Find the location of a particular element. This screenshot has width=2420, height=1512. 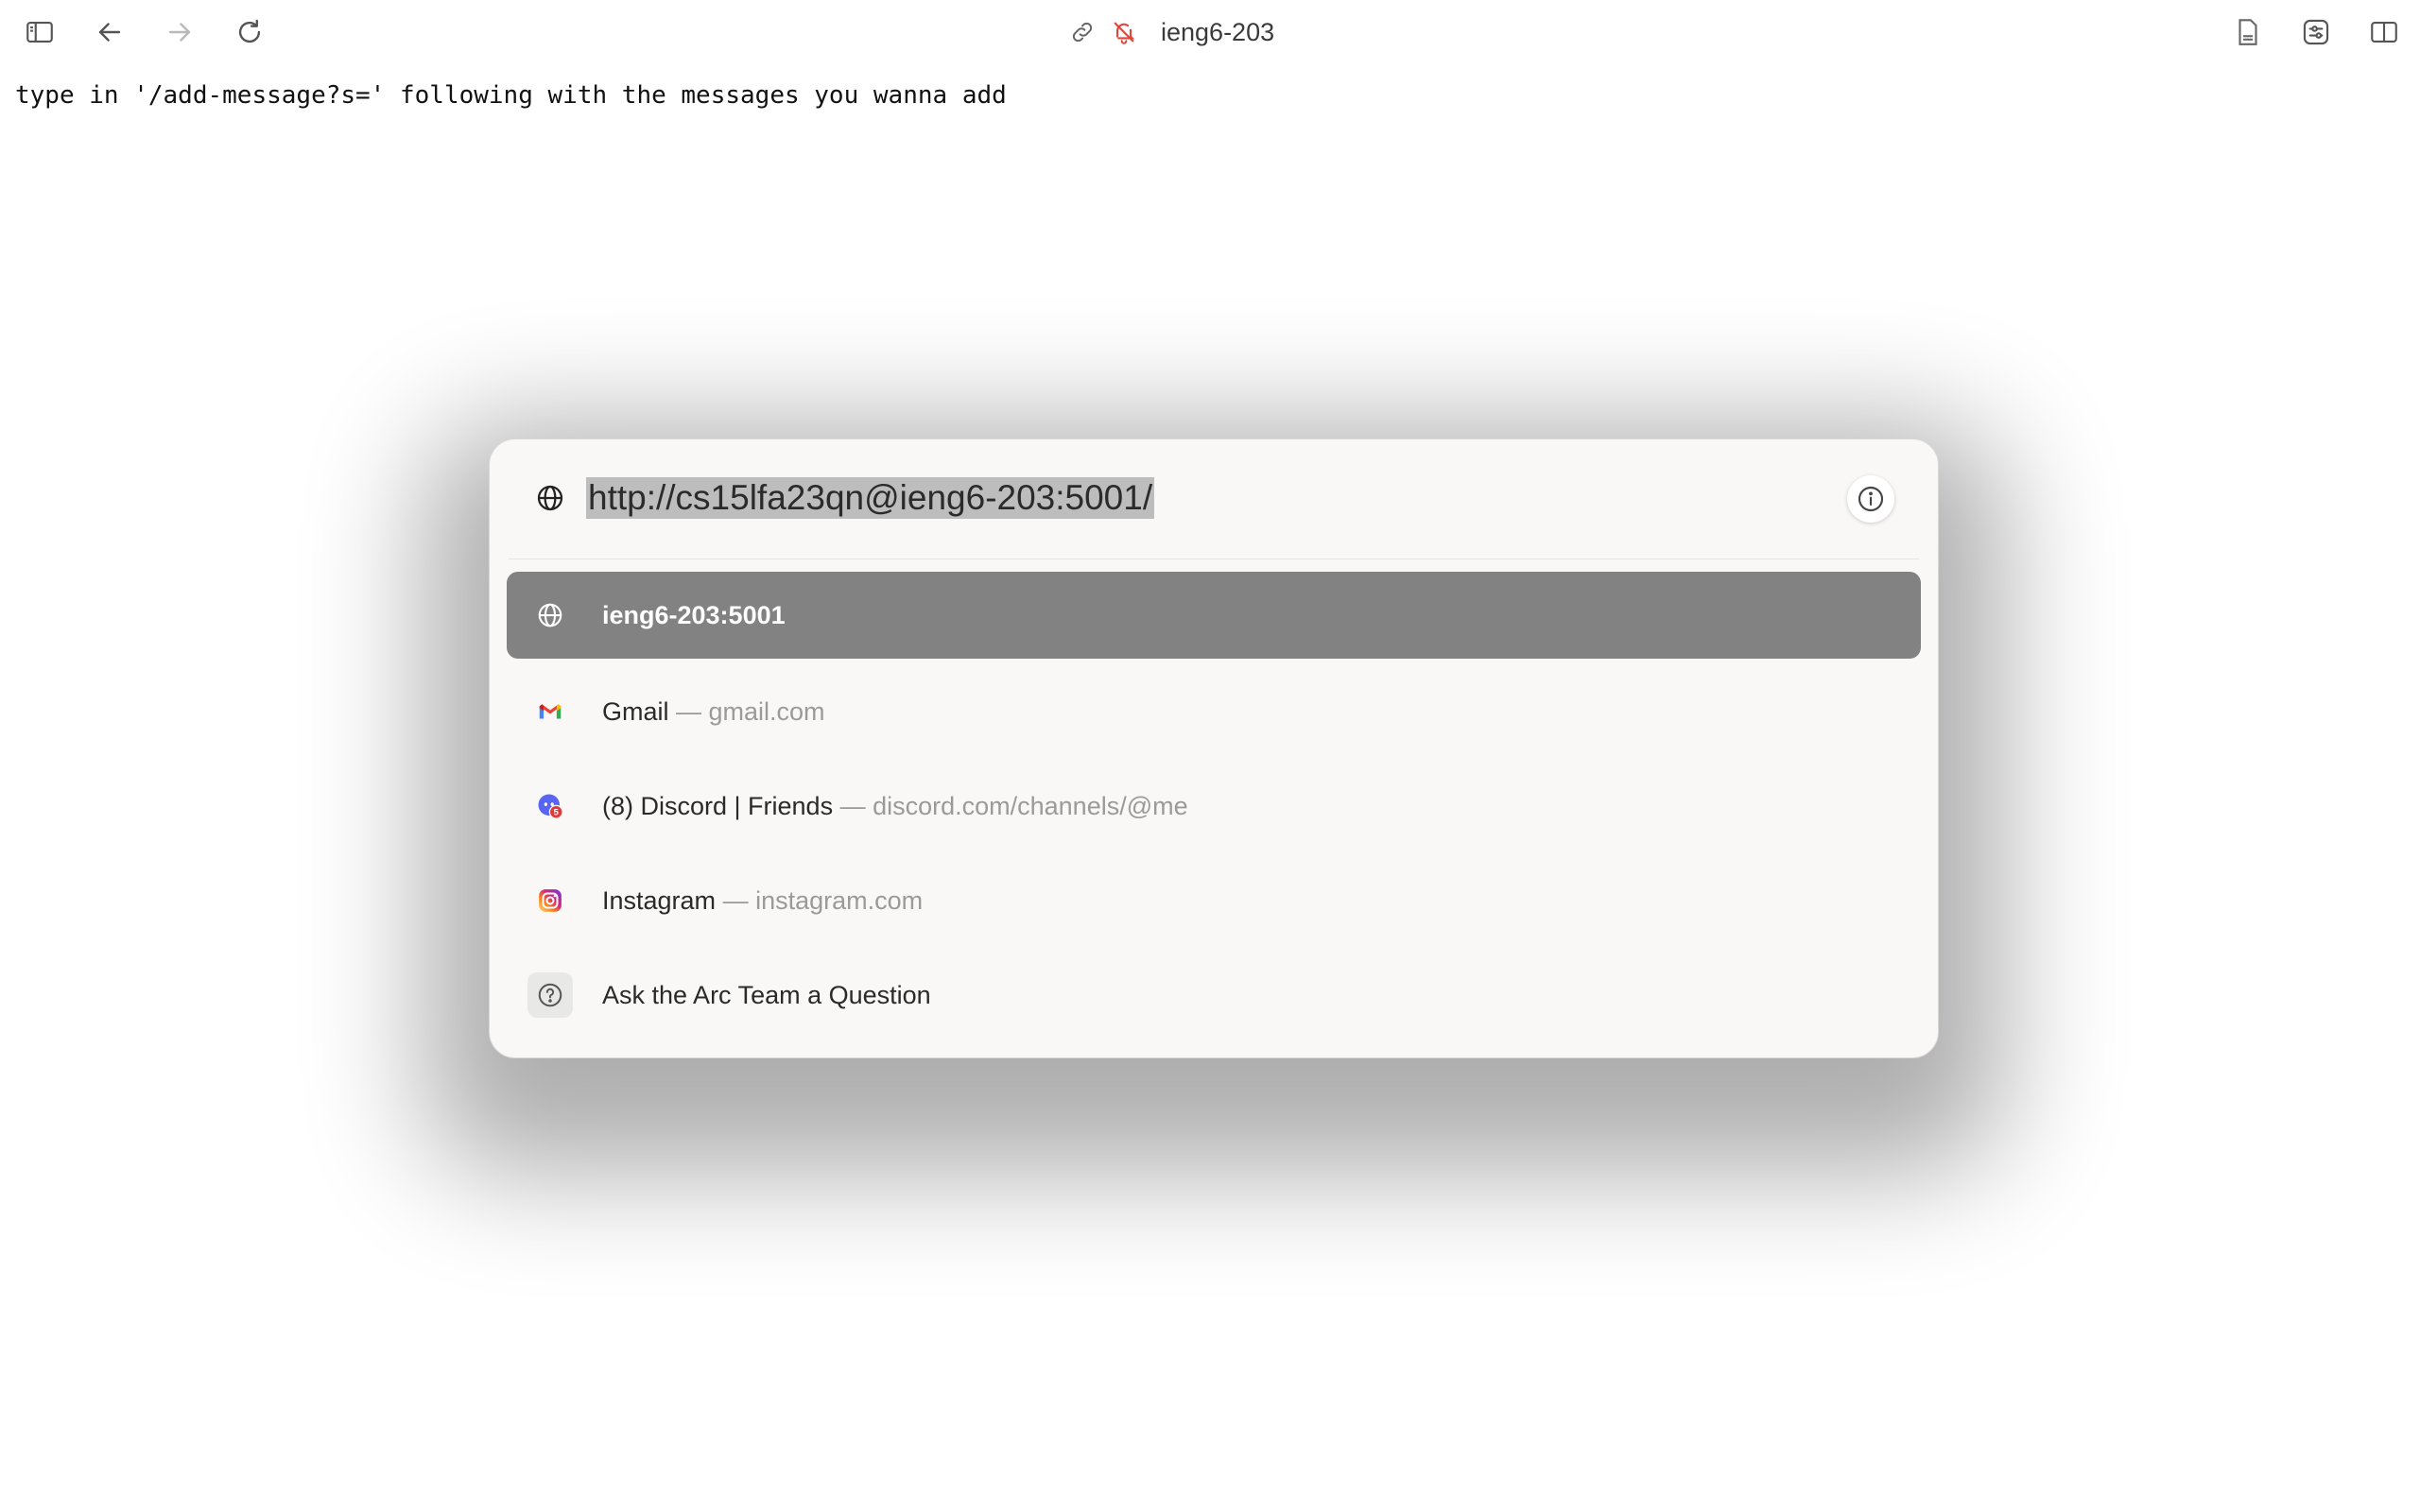

link-icon is located at coordinates (1082, 32).